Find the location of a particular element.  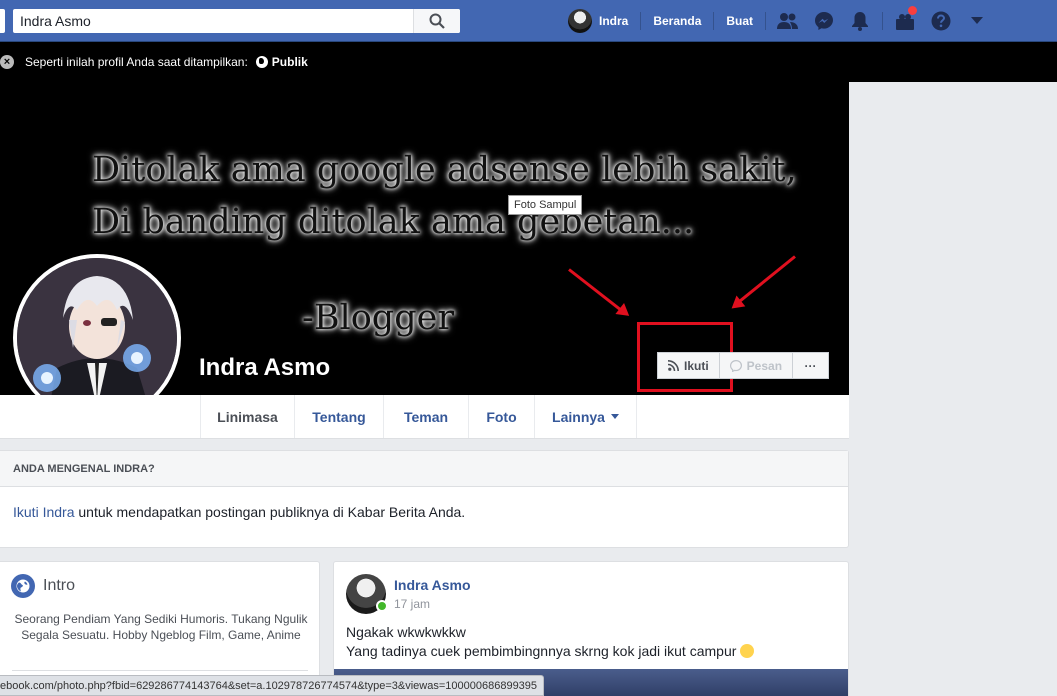

search-box is located at coordinates (236, 21).